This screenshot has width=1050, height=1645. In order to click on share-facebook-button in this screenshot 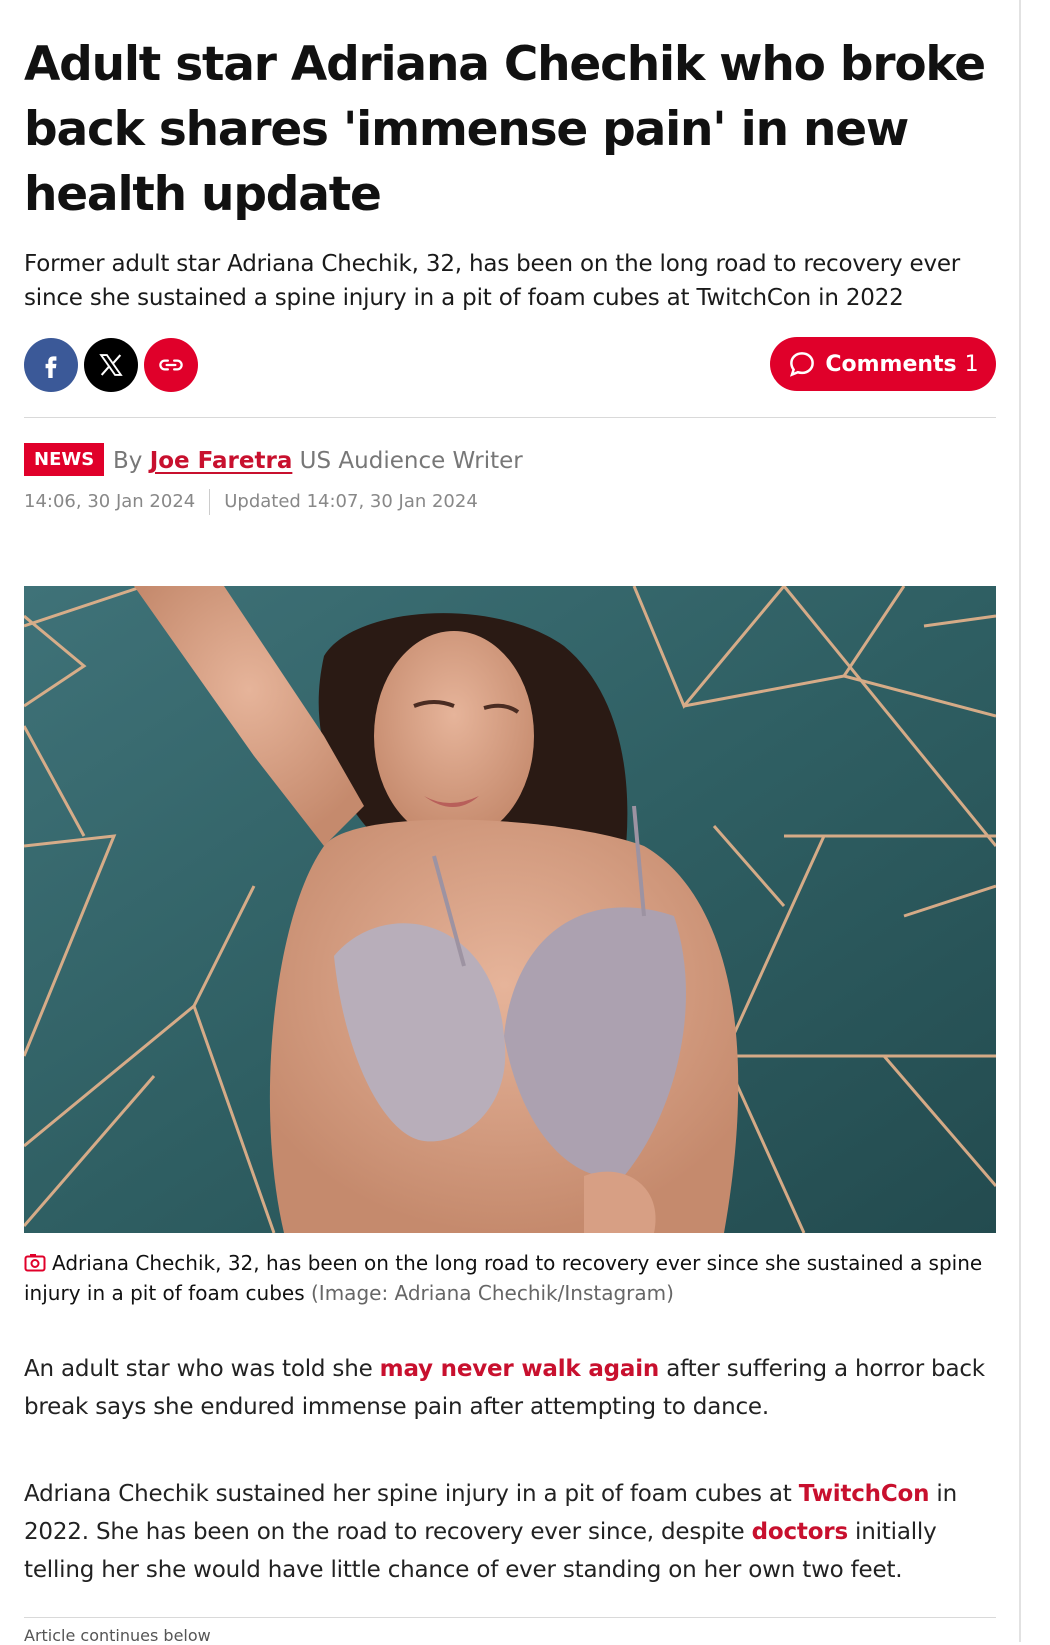, I will do `click(51, 365)`.